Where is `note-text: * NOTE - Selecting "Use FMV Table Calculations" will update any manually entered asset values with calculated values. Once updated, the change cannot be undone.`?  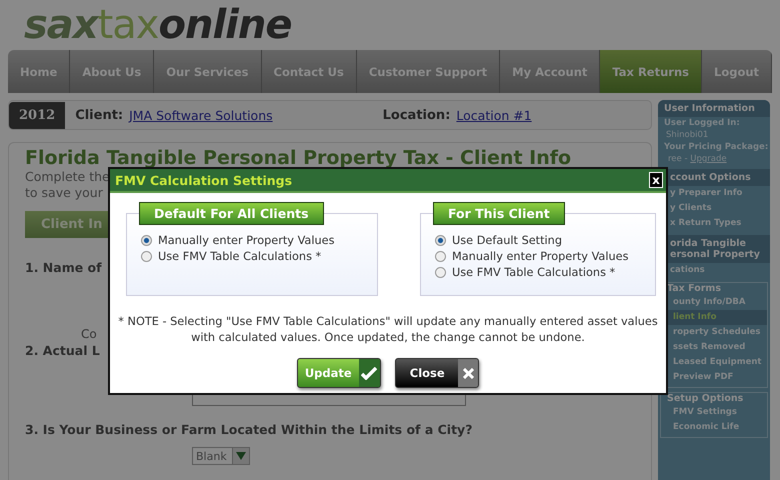
note-text: * NOTE - Selecting "Use FMV Table Calculations" will update any manually entered asset values with calculated values. Once updated, the change cannot be undone. is located at coordinates (388, 330).